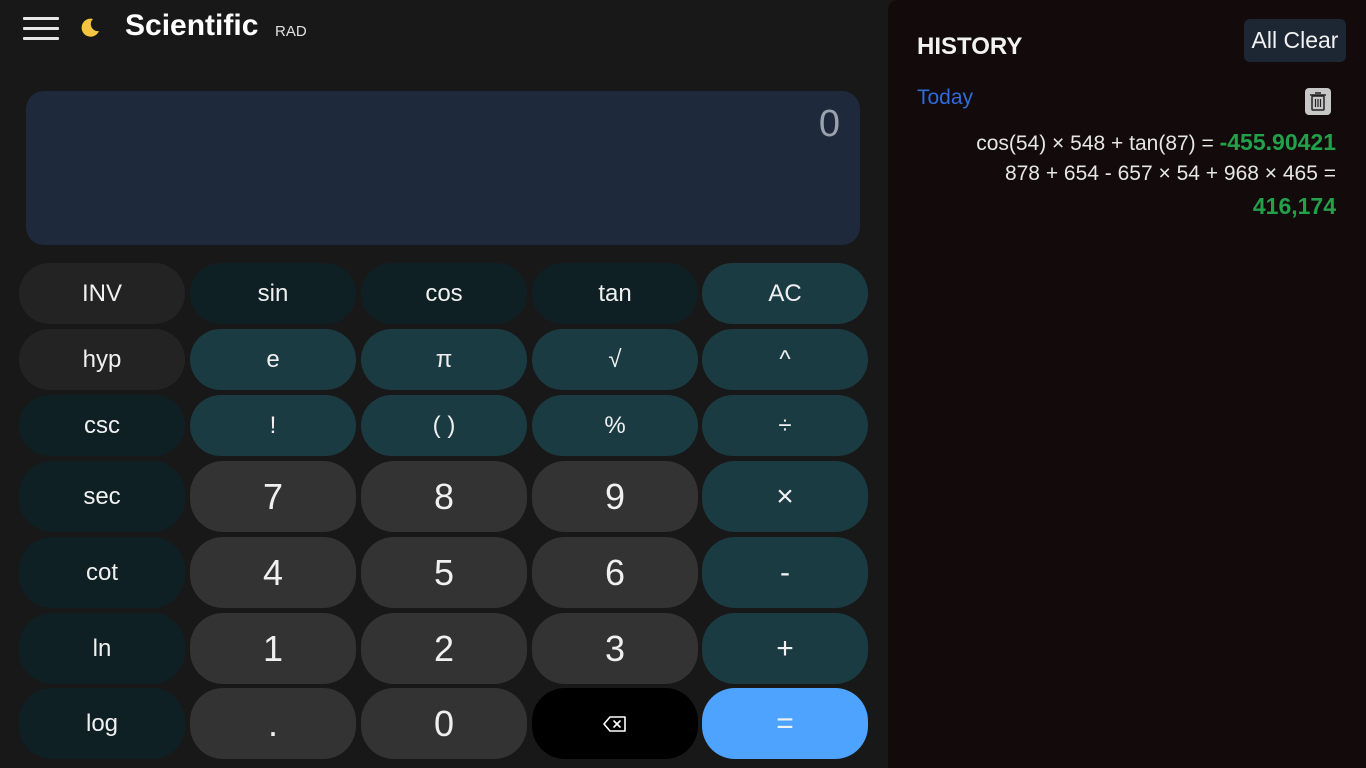  I want to click on display-value: 0, so click(829, 124).